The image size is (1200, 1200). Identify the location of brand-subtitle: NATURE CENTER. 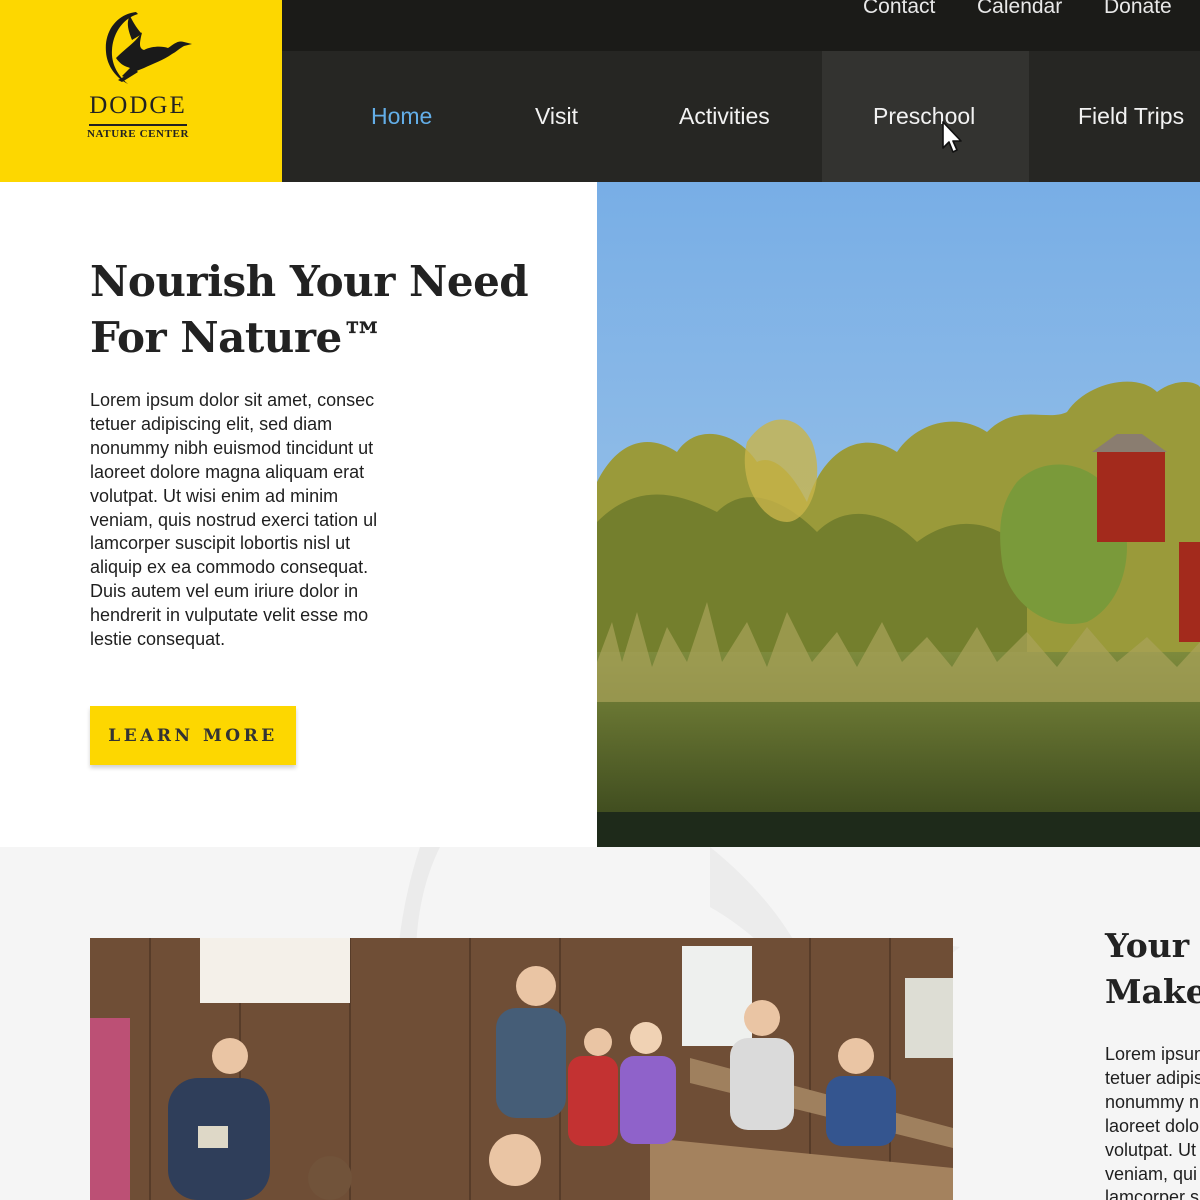
(138, 134).